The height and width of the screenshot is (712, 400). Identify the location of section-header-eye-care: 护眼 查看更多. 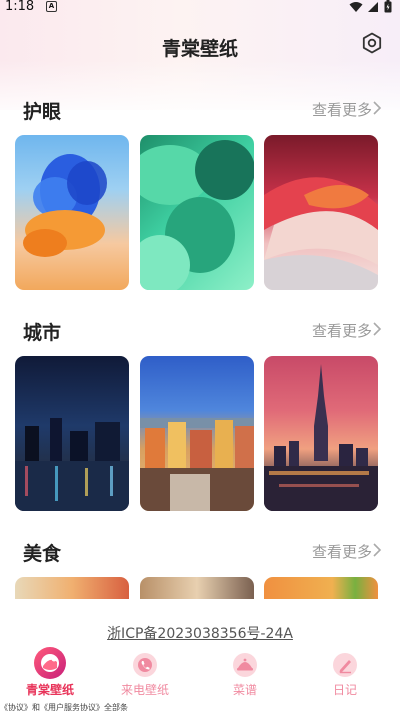
(200, 112).